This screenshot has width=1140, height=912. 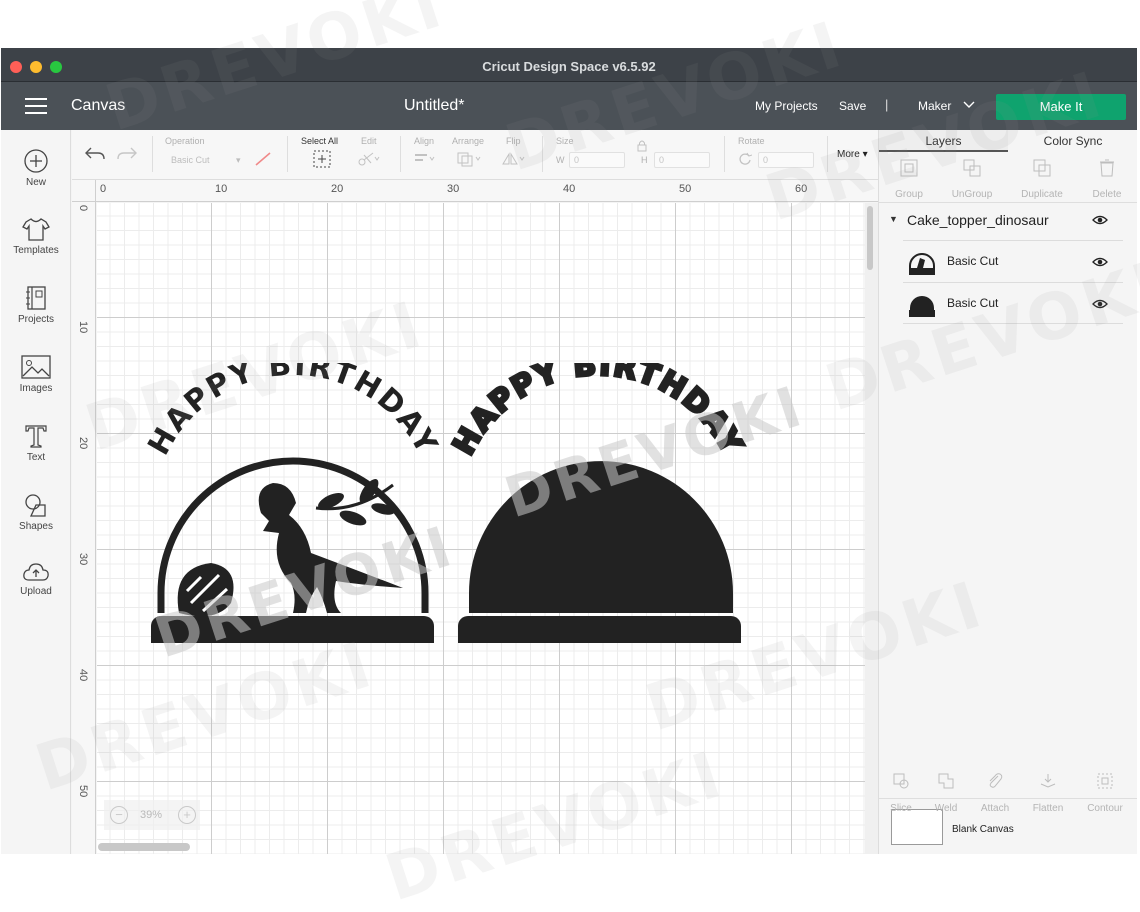 What do you see at coordinates (978, 220) in the screenshot?
I see `layer-group-name: Cake_topper_dinosaur` at bounding box center [978, 220].